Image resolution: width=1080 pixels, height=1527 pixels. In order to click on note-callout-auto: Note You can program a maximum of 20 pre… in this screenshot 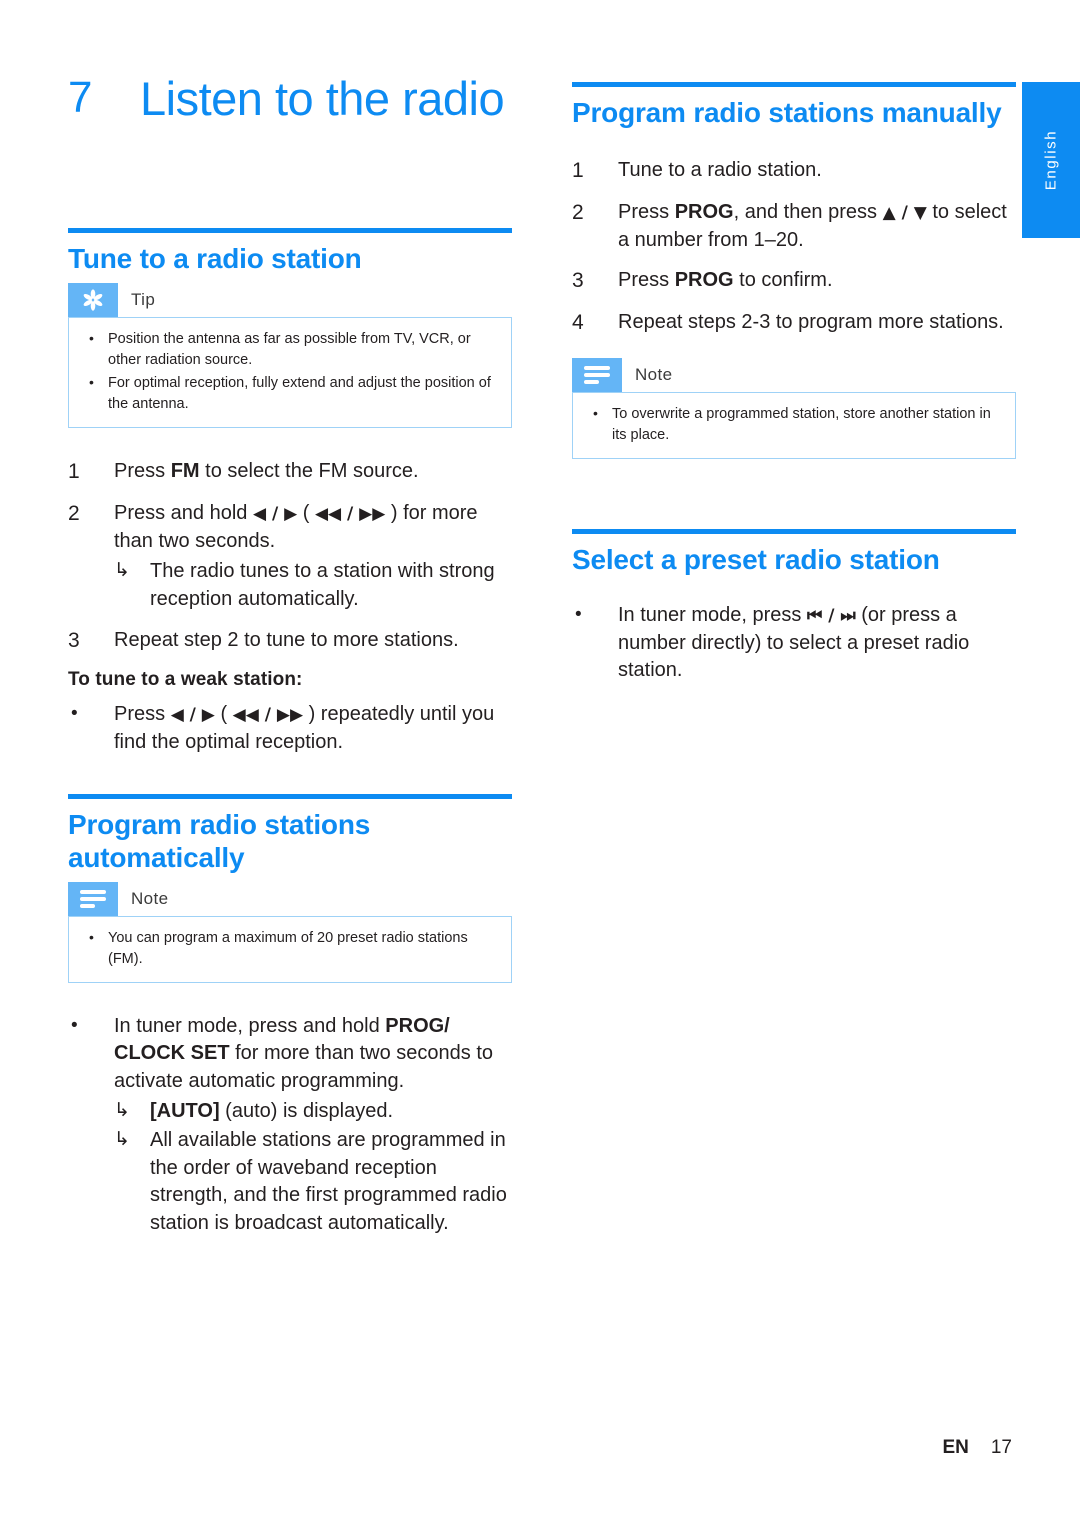, I will do `click(290, 932)`.